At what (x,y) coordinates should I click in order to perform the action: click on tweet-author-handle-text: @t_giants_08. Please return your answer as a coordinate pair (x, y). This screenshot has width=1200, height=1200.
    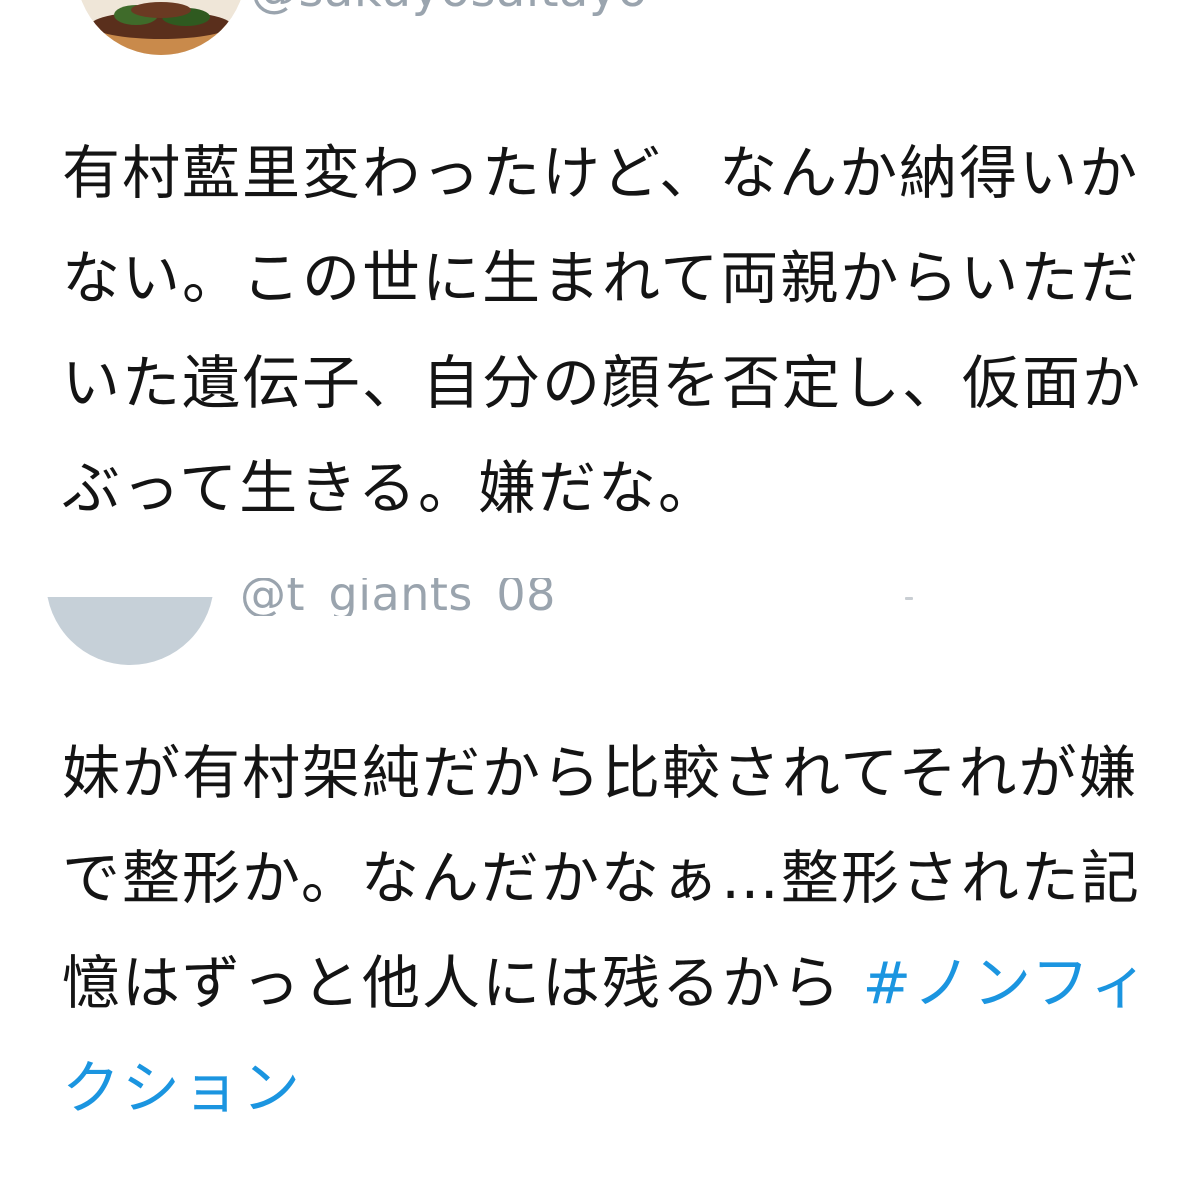
    Looking at the image, I should click on (398, 597).